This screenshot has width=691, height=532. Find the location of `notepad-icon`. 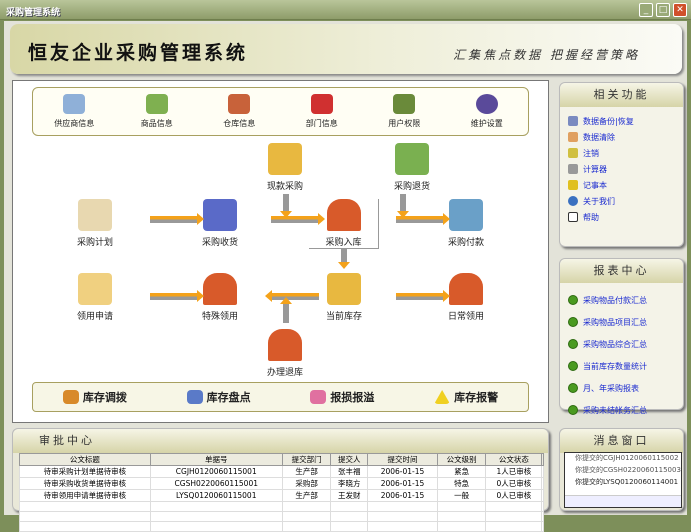

notepad-icon is located at coordinates (573, 185).